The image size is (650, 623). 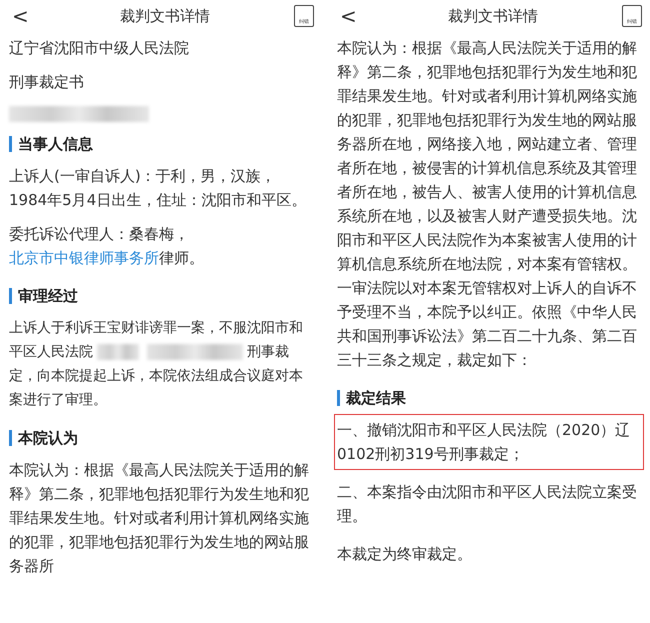 What do you see at coordinates (84, 258) in the screenshot?
I see `law-firm-link: 北京市中银律师事务所` at bounding box center [84, 258].